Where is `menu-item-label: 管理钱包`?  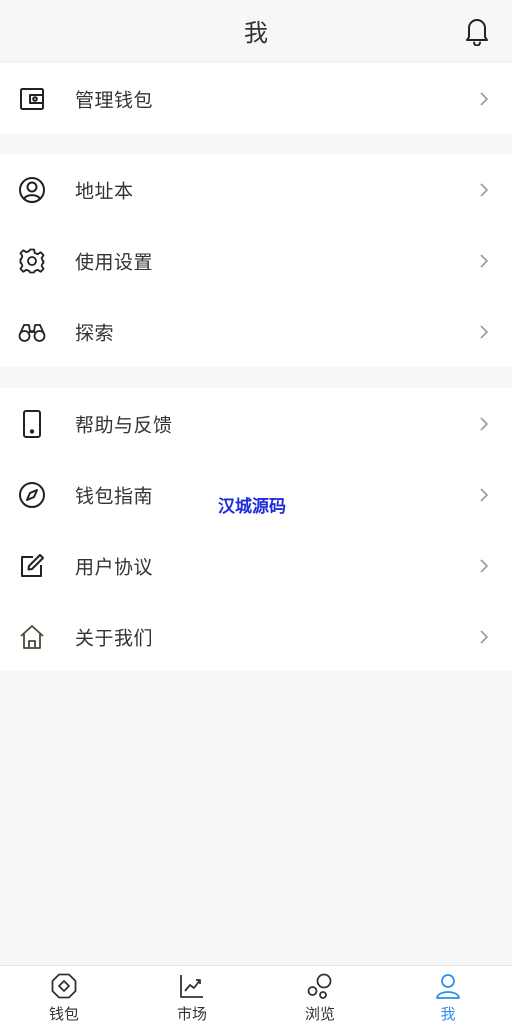
menu-item-label: 管理钱包 is located at coordinates (114, 100).